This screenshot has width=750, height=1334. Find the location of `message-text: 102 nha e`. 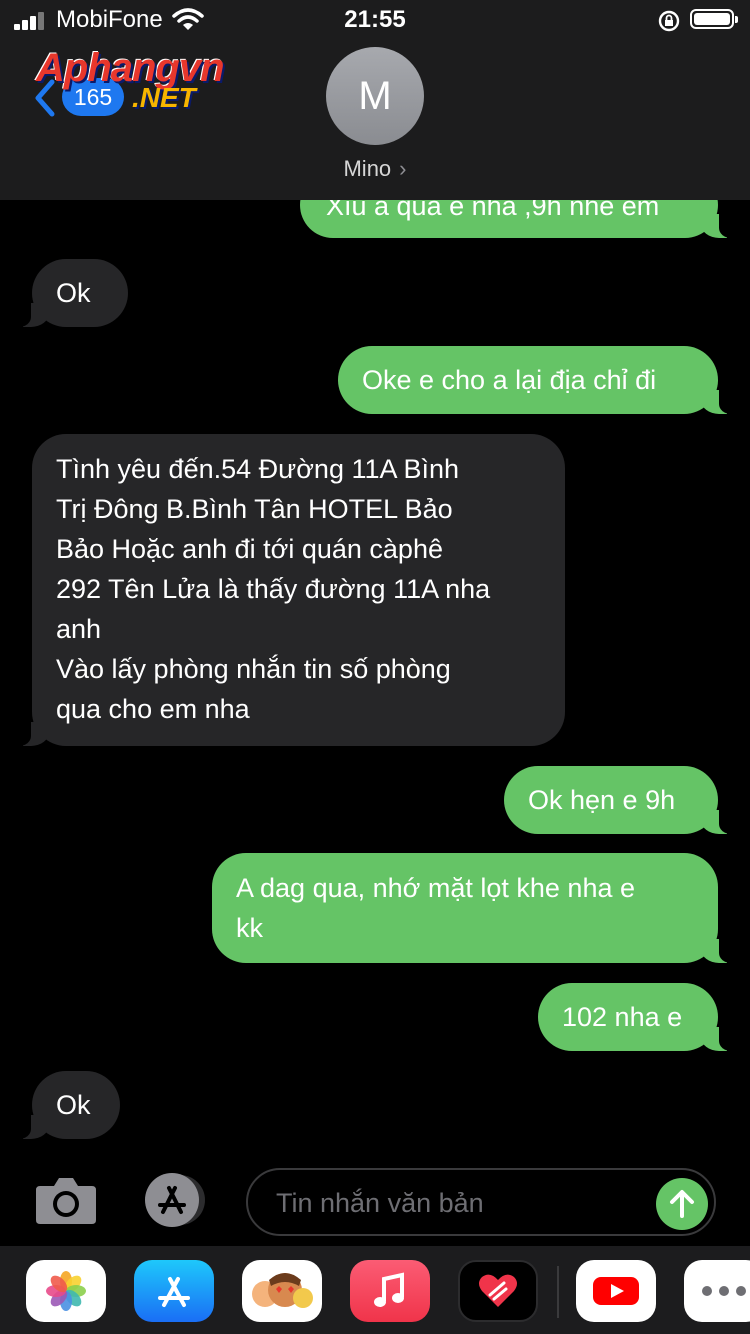

message-text: 102 nha e is located at coordinates (622, 1017).